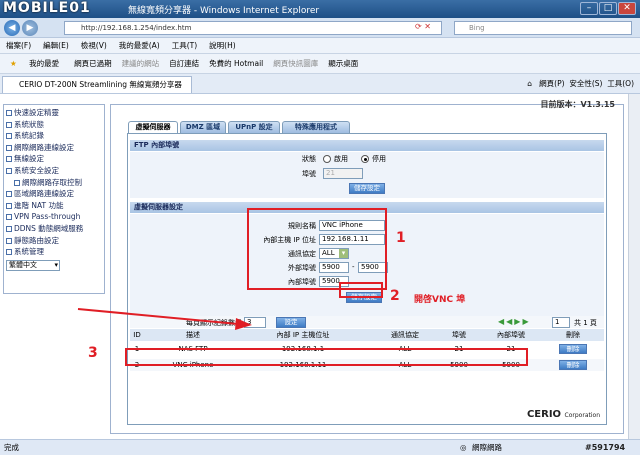  I want to click on sidebar-item: 區域網路連線設定, so click(54, 194).